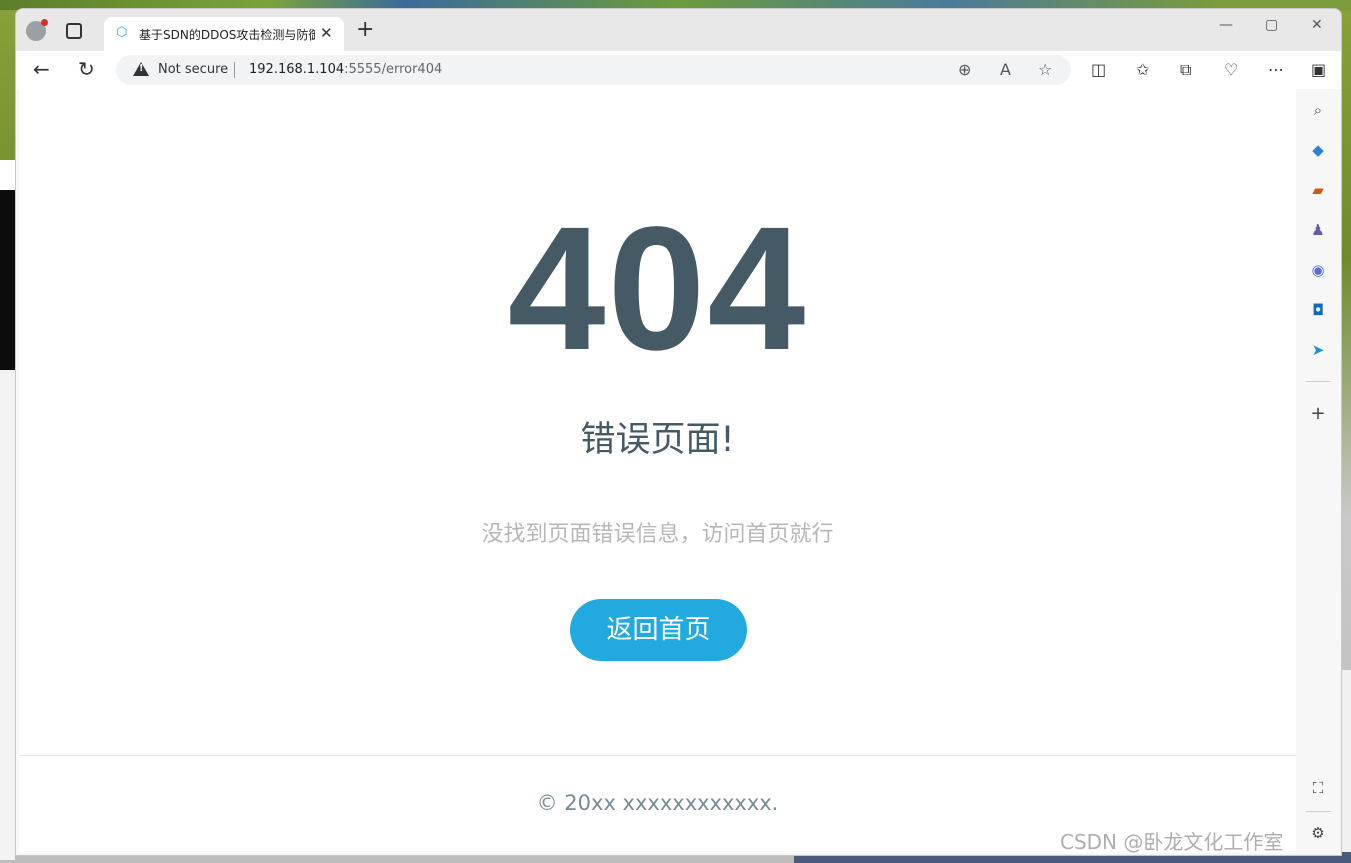 The width and height of the screenshot is (1351, 863). I want to click on sidebar-games-icon: ♟, so click(1318, 230).